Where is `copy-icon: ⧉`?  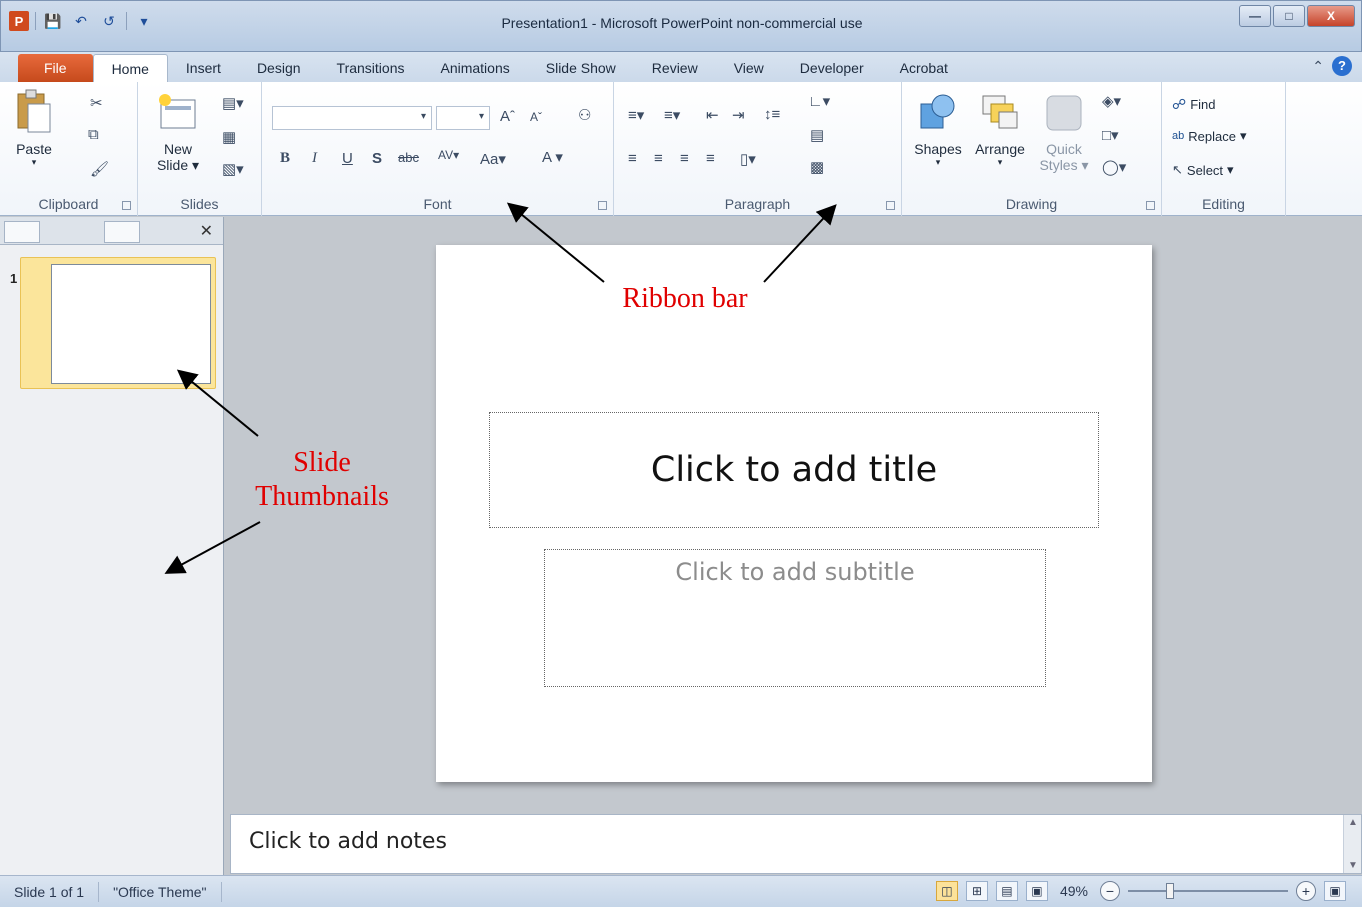 copy-icon: ⧉ is located at coordinates (93, 134).